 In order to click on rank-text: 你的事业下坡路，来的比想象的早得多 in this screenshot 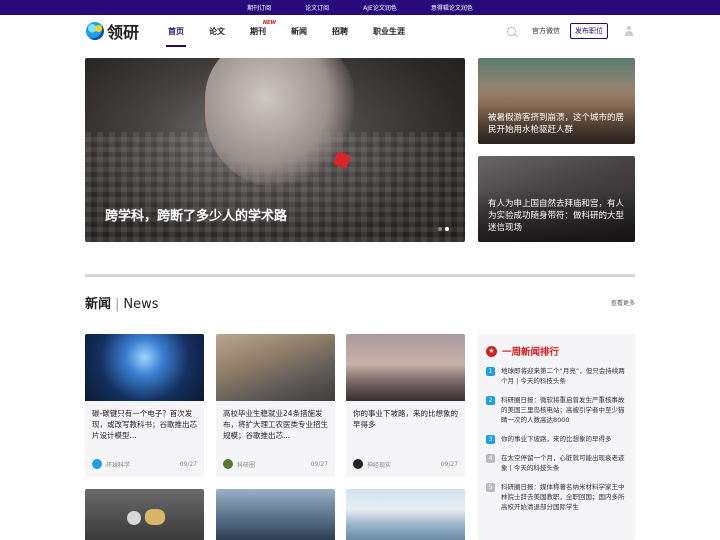, I will do `click(556, 439)`.